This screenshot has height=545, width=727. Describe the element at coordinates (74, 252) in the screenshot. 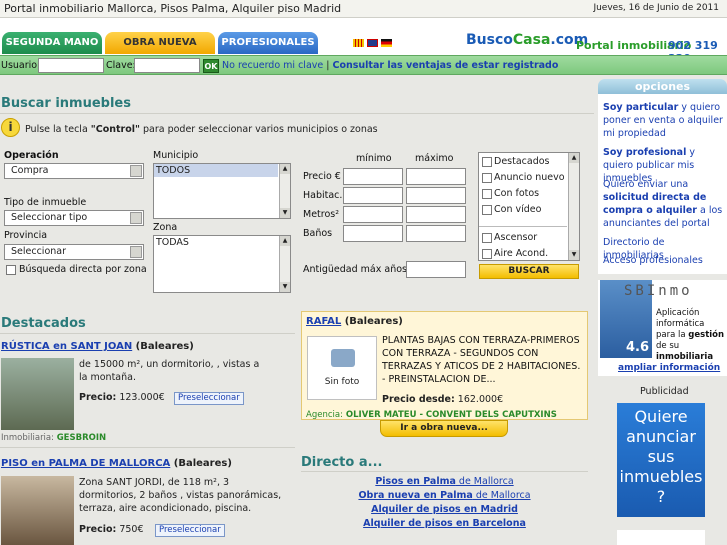

I see `provincia-select: Seleccionar` at that location.